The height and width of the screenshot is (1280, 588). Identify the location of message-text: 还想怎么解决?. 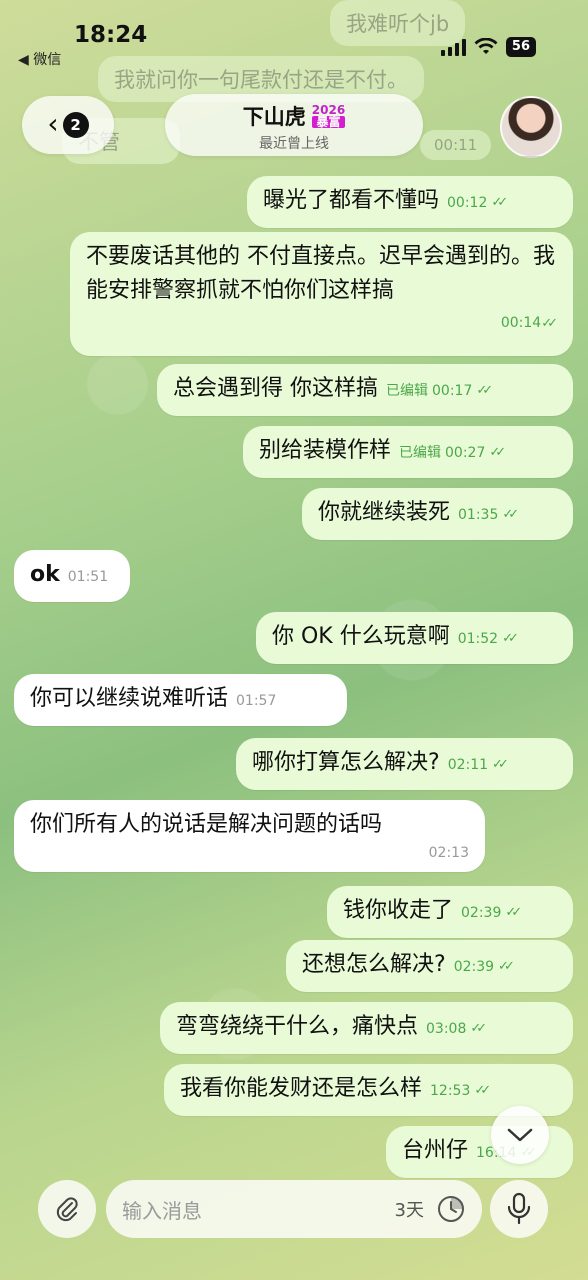
(374, 964).